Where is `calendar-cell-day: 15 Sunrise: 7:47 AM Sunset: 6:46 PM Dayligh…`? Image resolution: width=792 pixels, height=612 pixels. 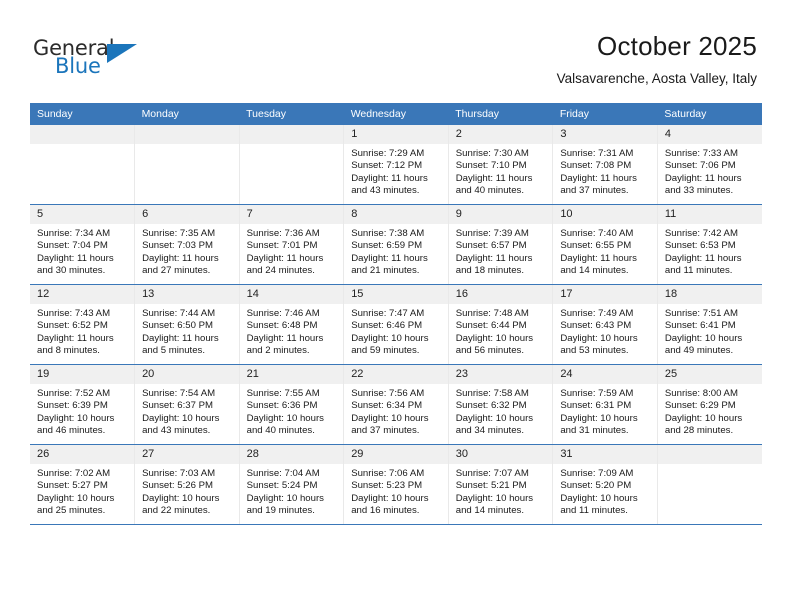 calendar-cell-day: 15 Sunrise: 7:47 AM Sunset: 6:46 PM Dayligh… is located at coordinates (396, 324).